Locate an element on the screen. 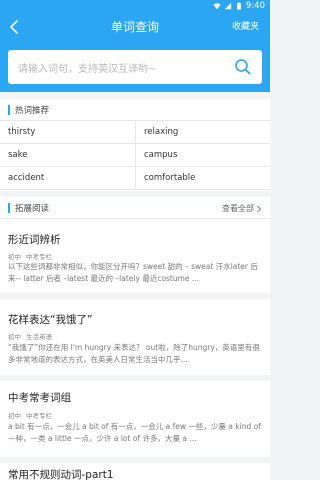  battery-icon is located at coordinates (238, 6).